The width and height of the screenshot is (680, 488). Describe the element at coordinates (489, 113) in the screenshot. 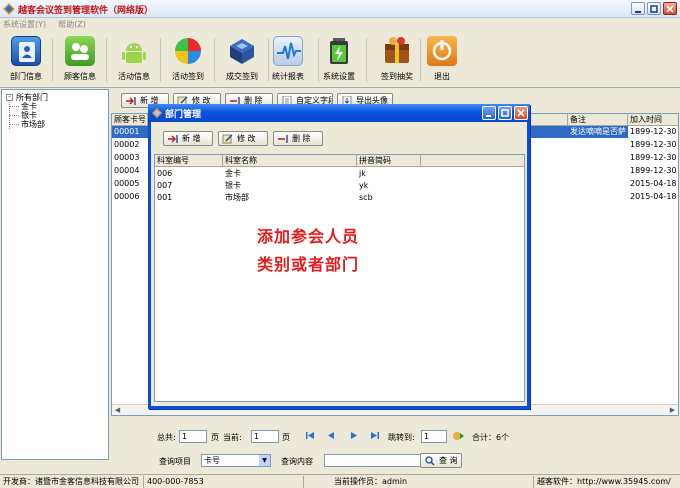

I see `dialog-minimize-button` at that location.